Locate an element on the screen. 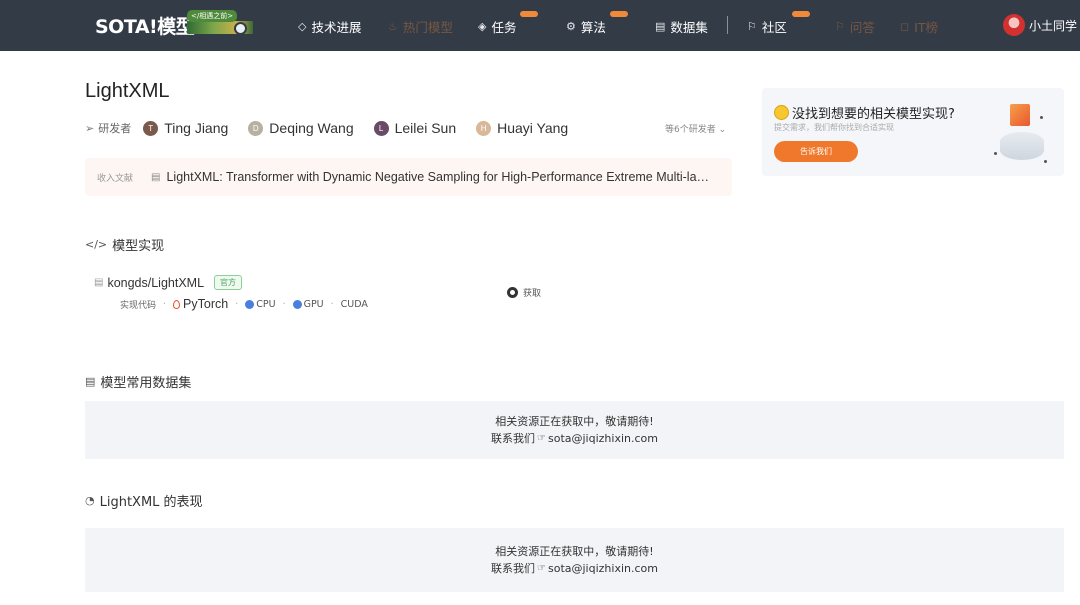 This screenshot has height=605, width=1080. nav-item-qa: ⚐ 问答 is located at coordinates (855, 26).